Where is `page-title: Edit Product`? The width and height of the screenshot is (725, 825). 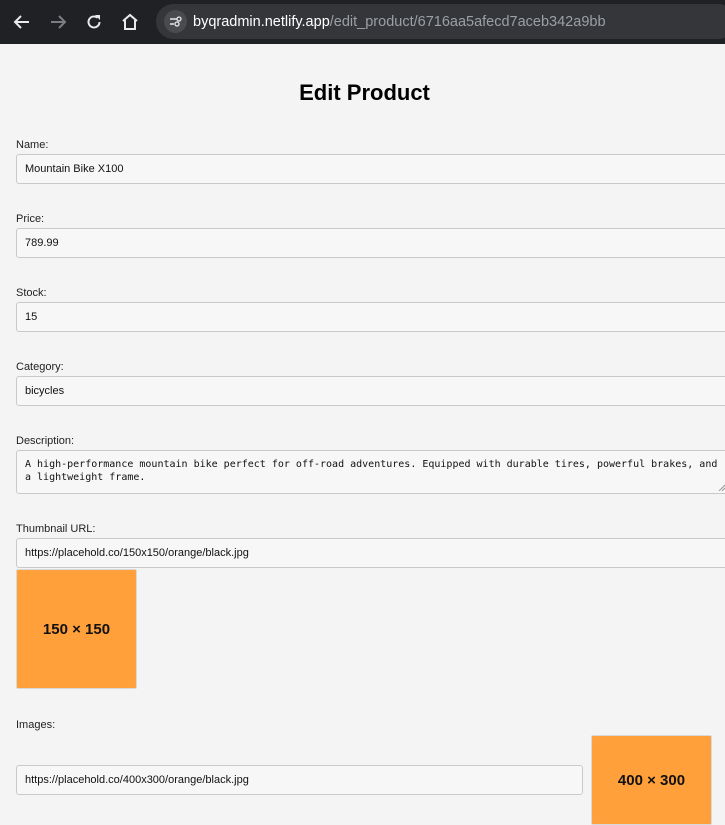 page-title: Edit Product is located at coordinates (364, 92).